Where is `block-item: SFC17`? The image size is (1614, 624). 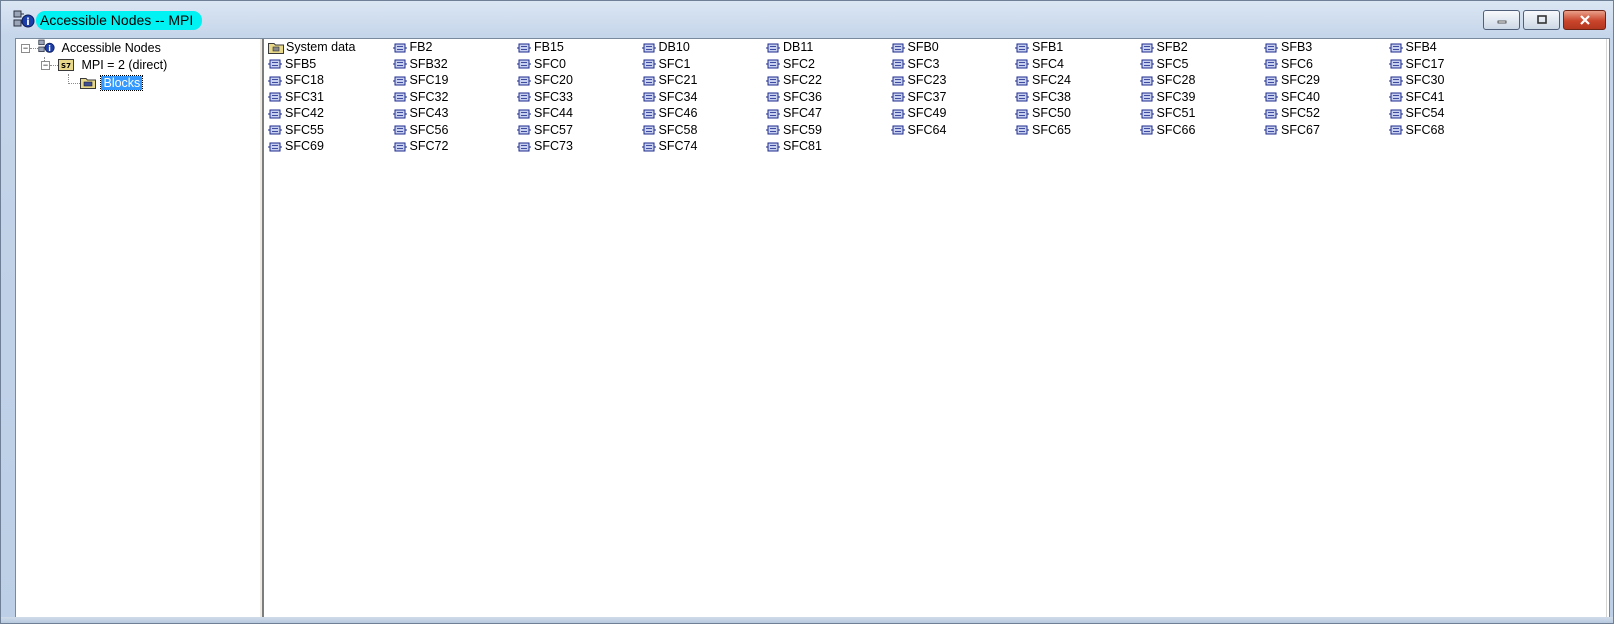 block-item: SFC17 is located at coordinates (1416, 64).